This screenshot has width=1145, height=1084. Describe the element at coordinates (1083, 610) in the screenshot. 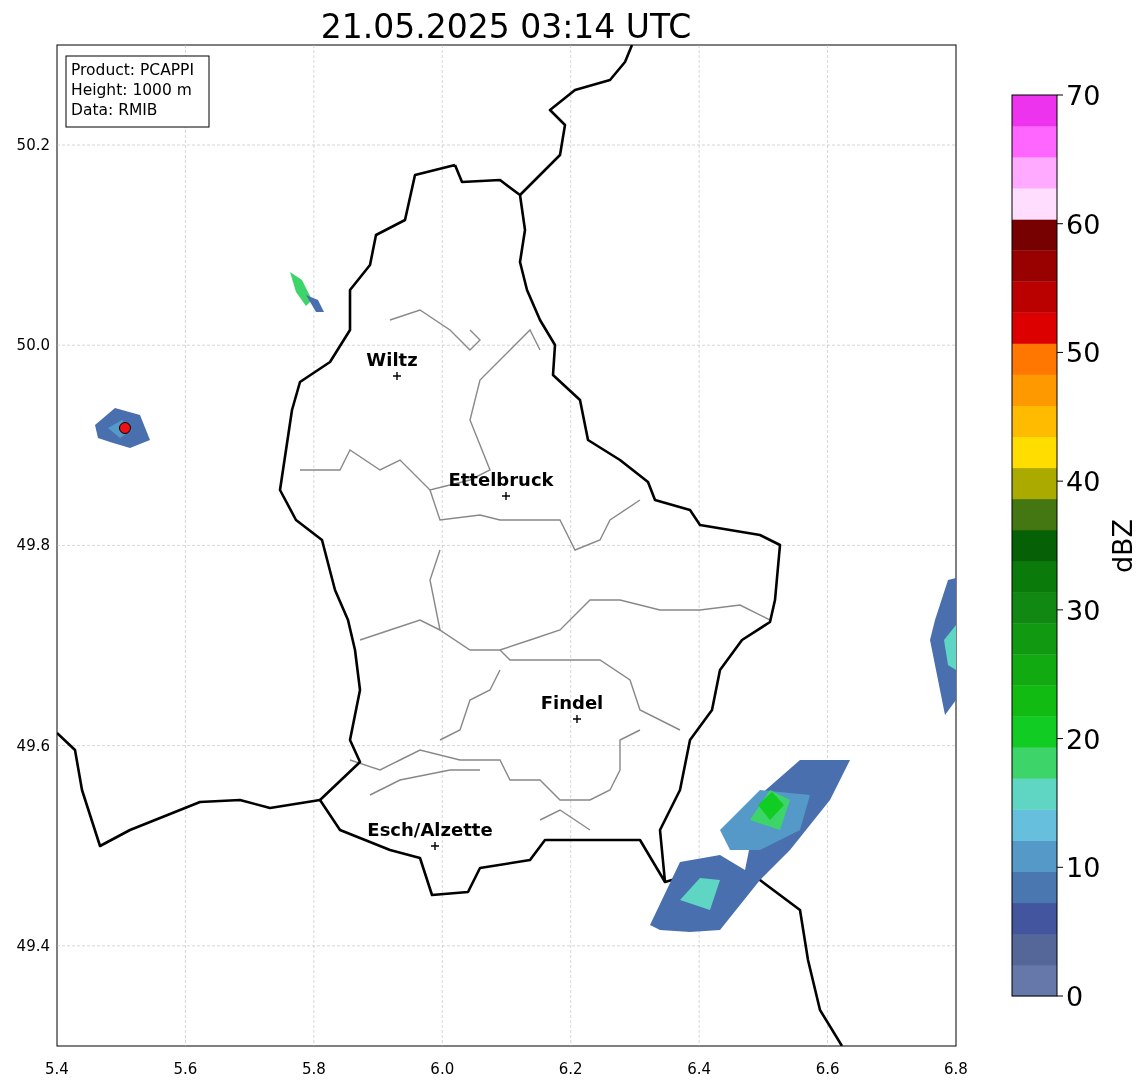

I see `colorbar-tick-label: 30` at that location.